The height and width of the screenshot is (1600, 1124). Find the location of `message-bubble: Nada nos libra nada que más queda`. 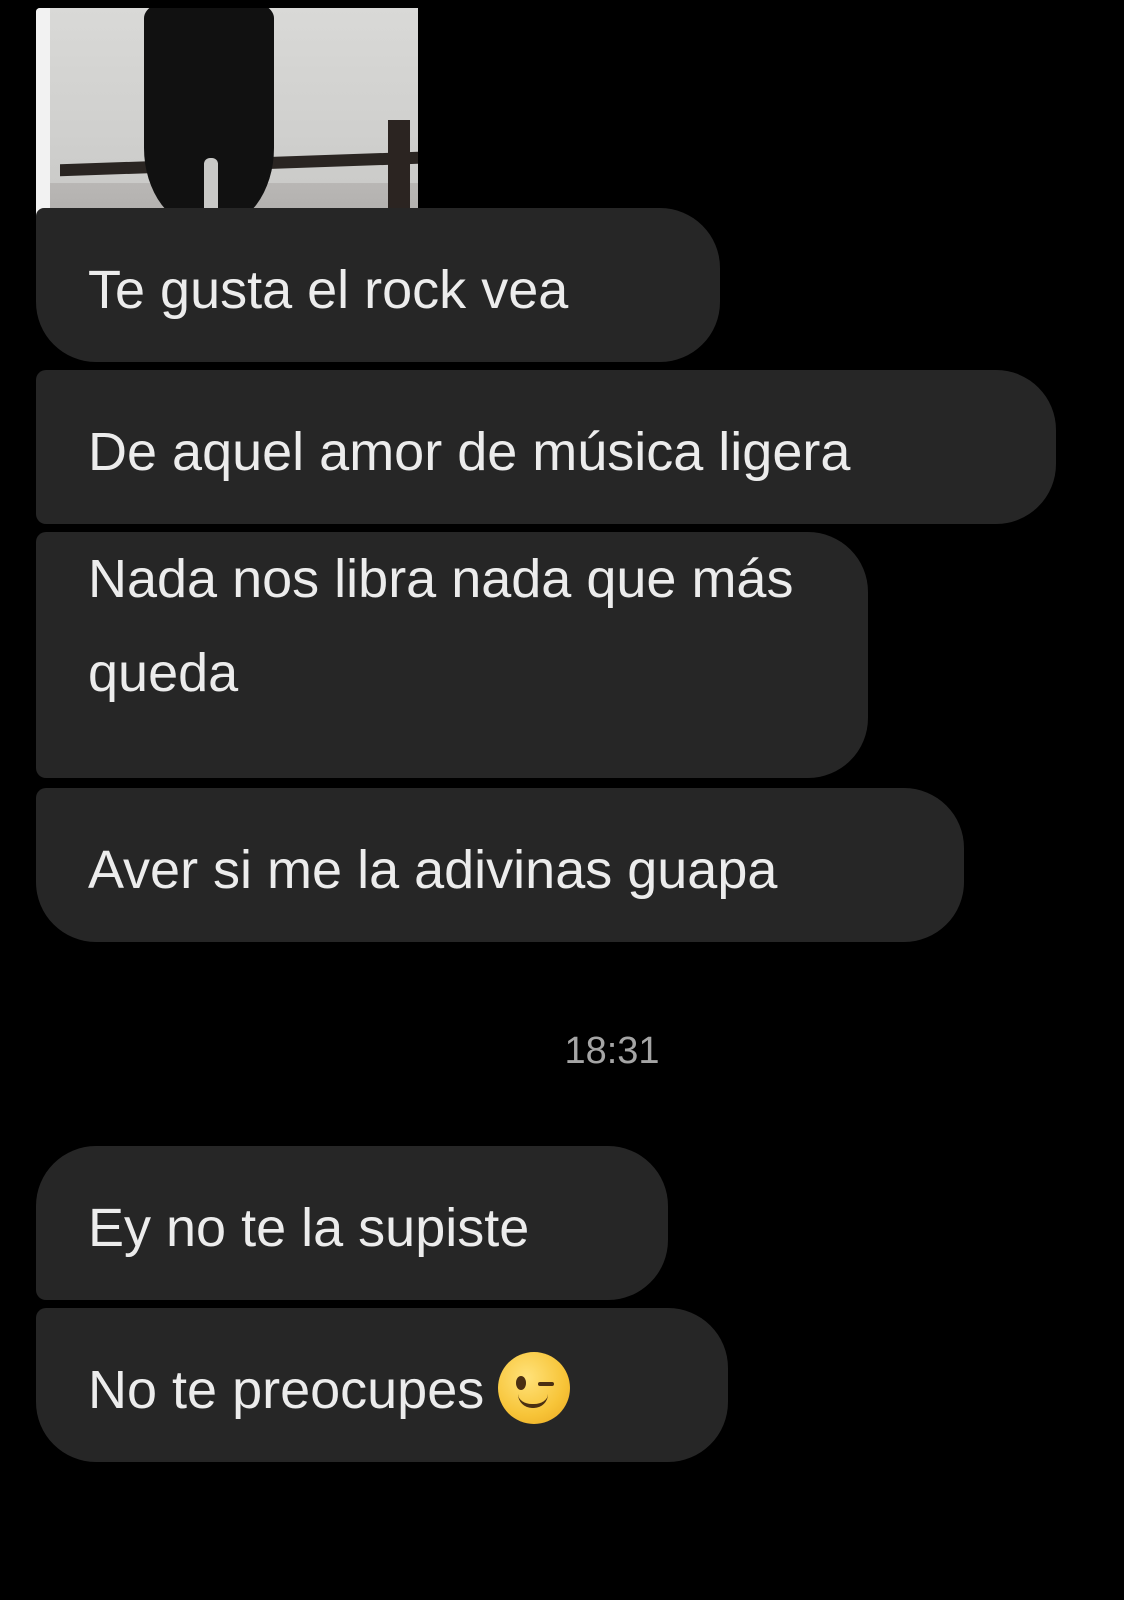

message-bubble: Nada nos libra nada que más queda is located at coordinates (452, 655).